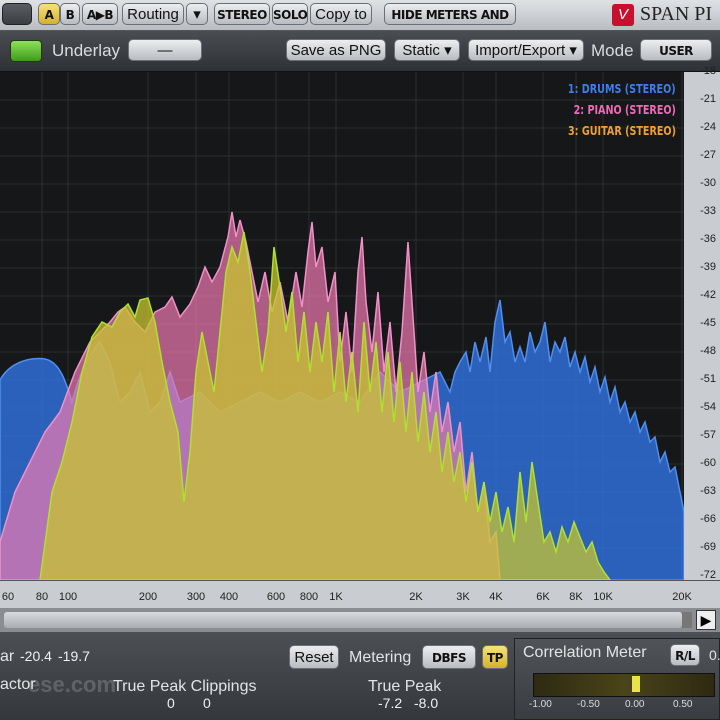 The width and height of the screenshot is (720, 720). I want to click on frequency-tick-label: 200, so click(148, 597).